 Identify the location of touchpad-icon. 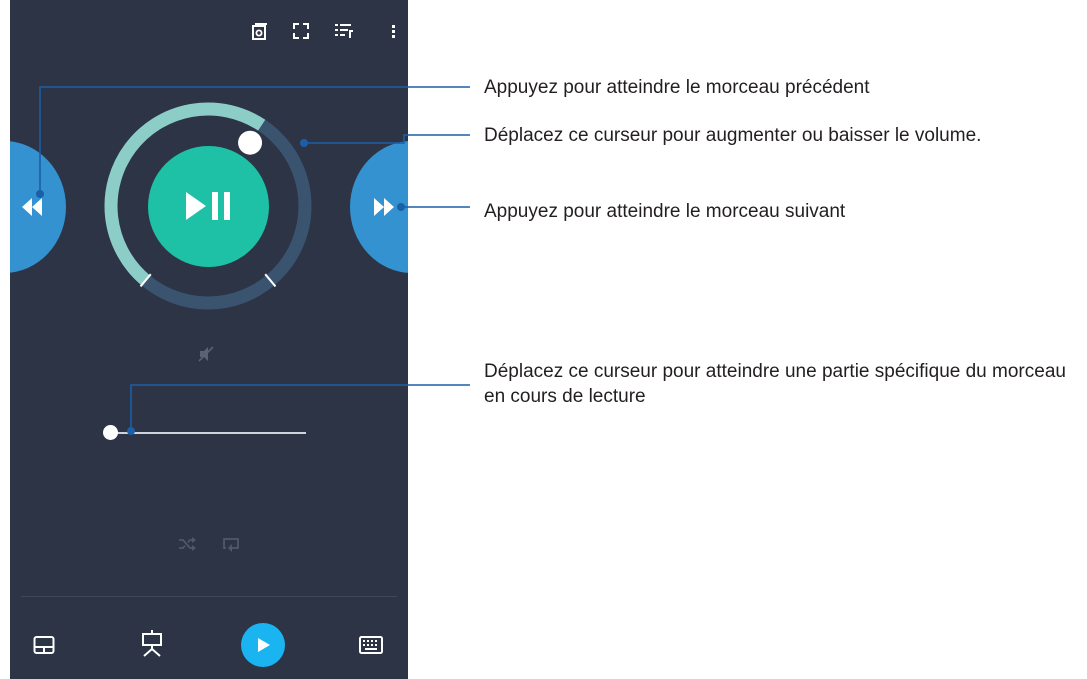
(44, 645).